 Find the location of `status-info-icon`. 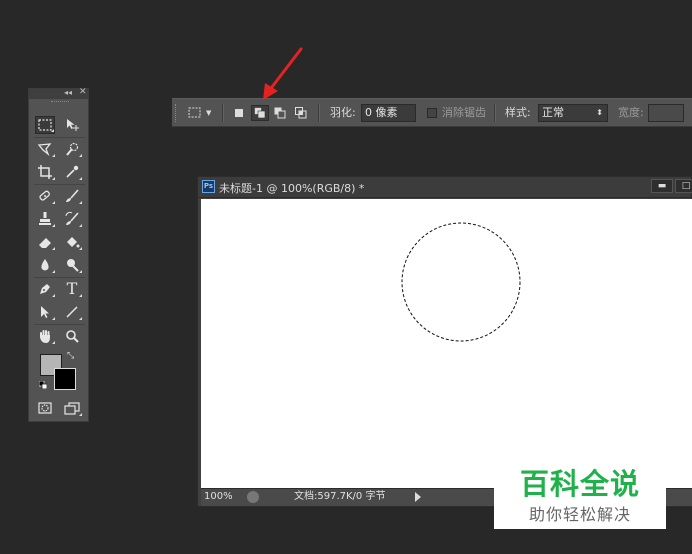

status-info-icon is located at coordinates (253, 497).